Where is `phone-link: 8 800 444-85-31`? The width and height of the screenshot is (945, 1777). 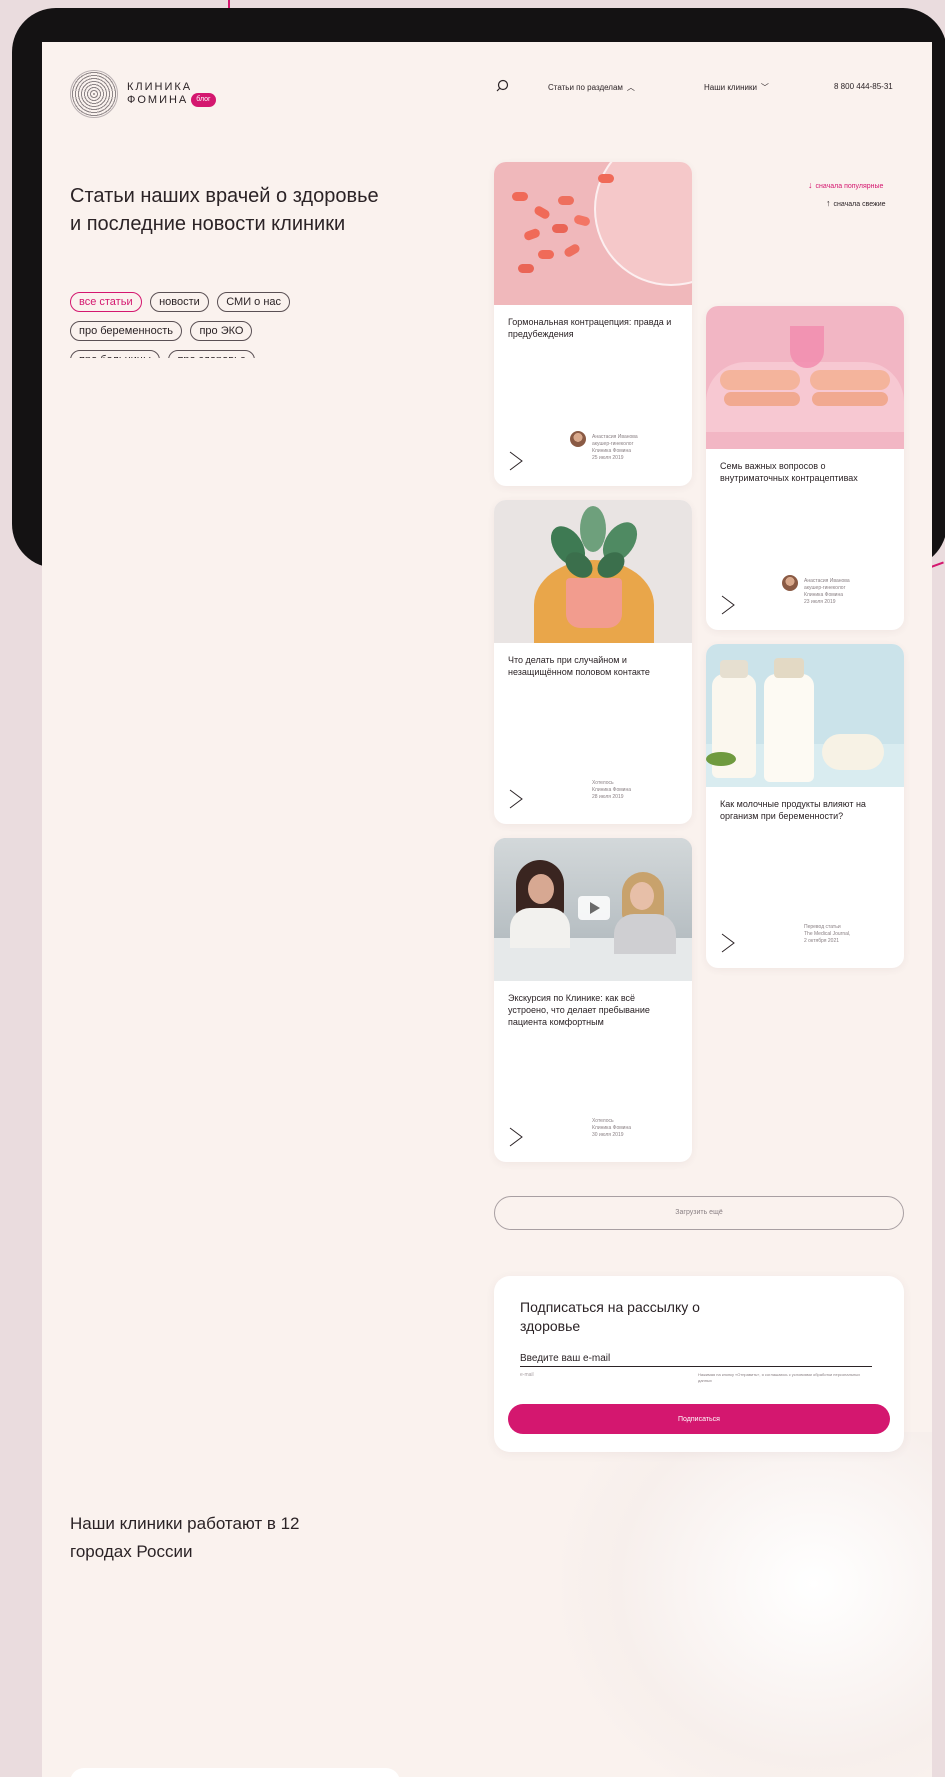
phone-link: 8 800 444-85-31 is located at coordinates (863, 86).